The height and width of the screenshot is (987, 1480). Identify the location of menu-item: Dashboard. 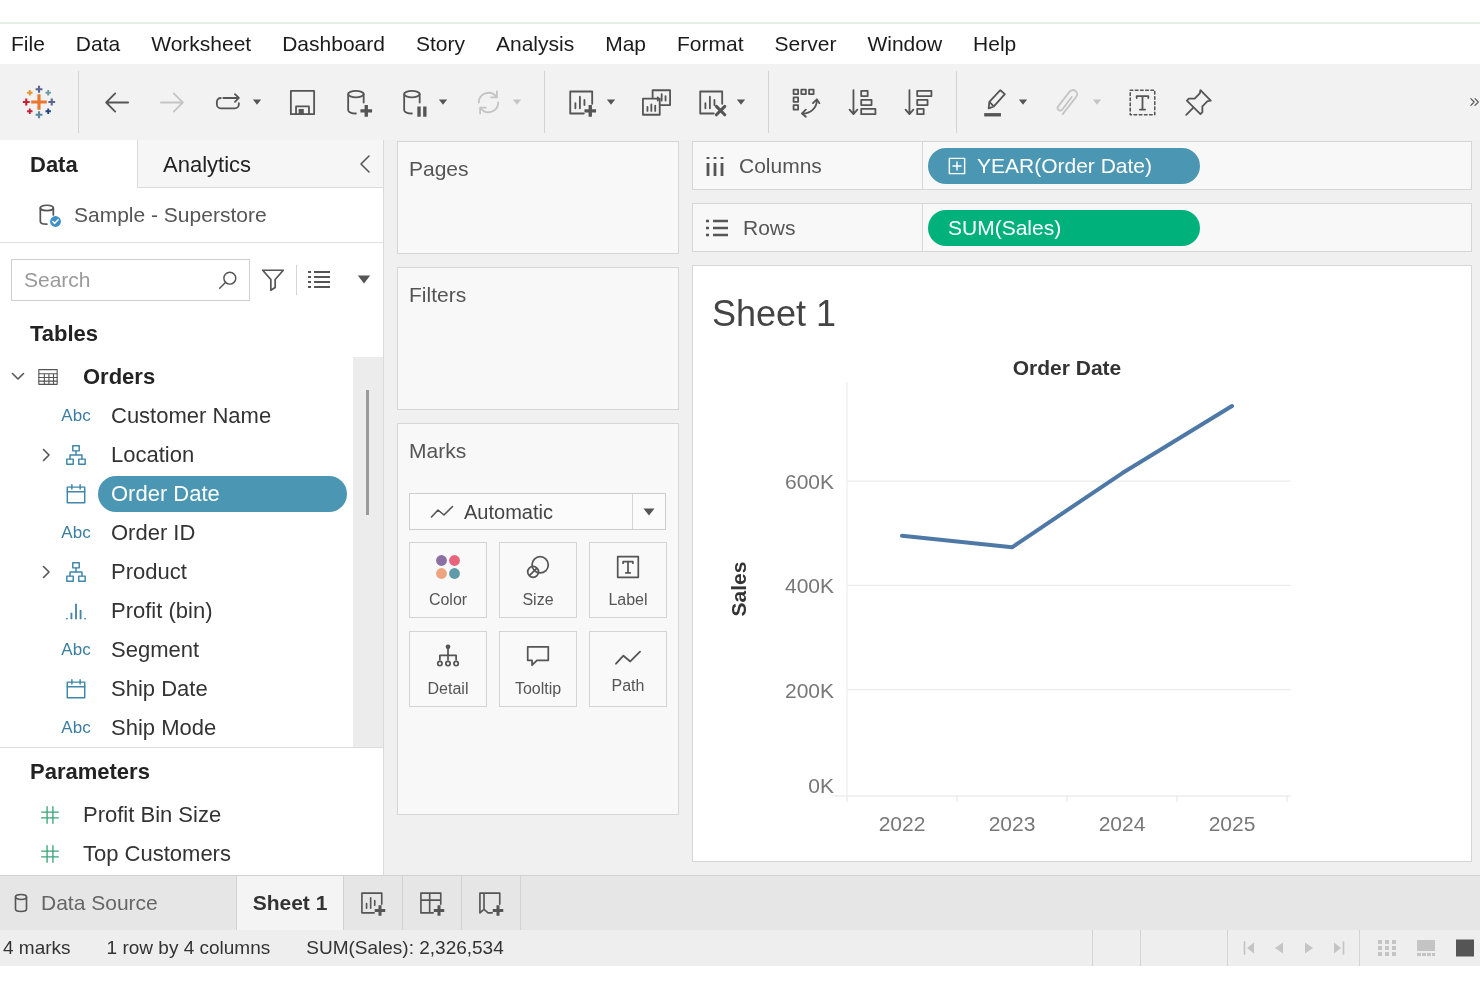
(333, 44).